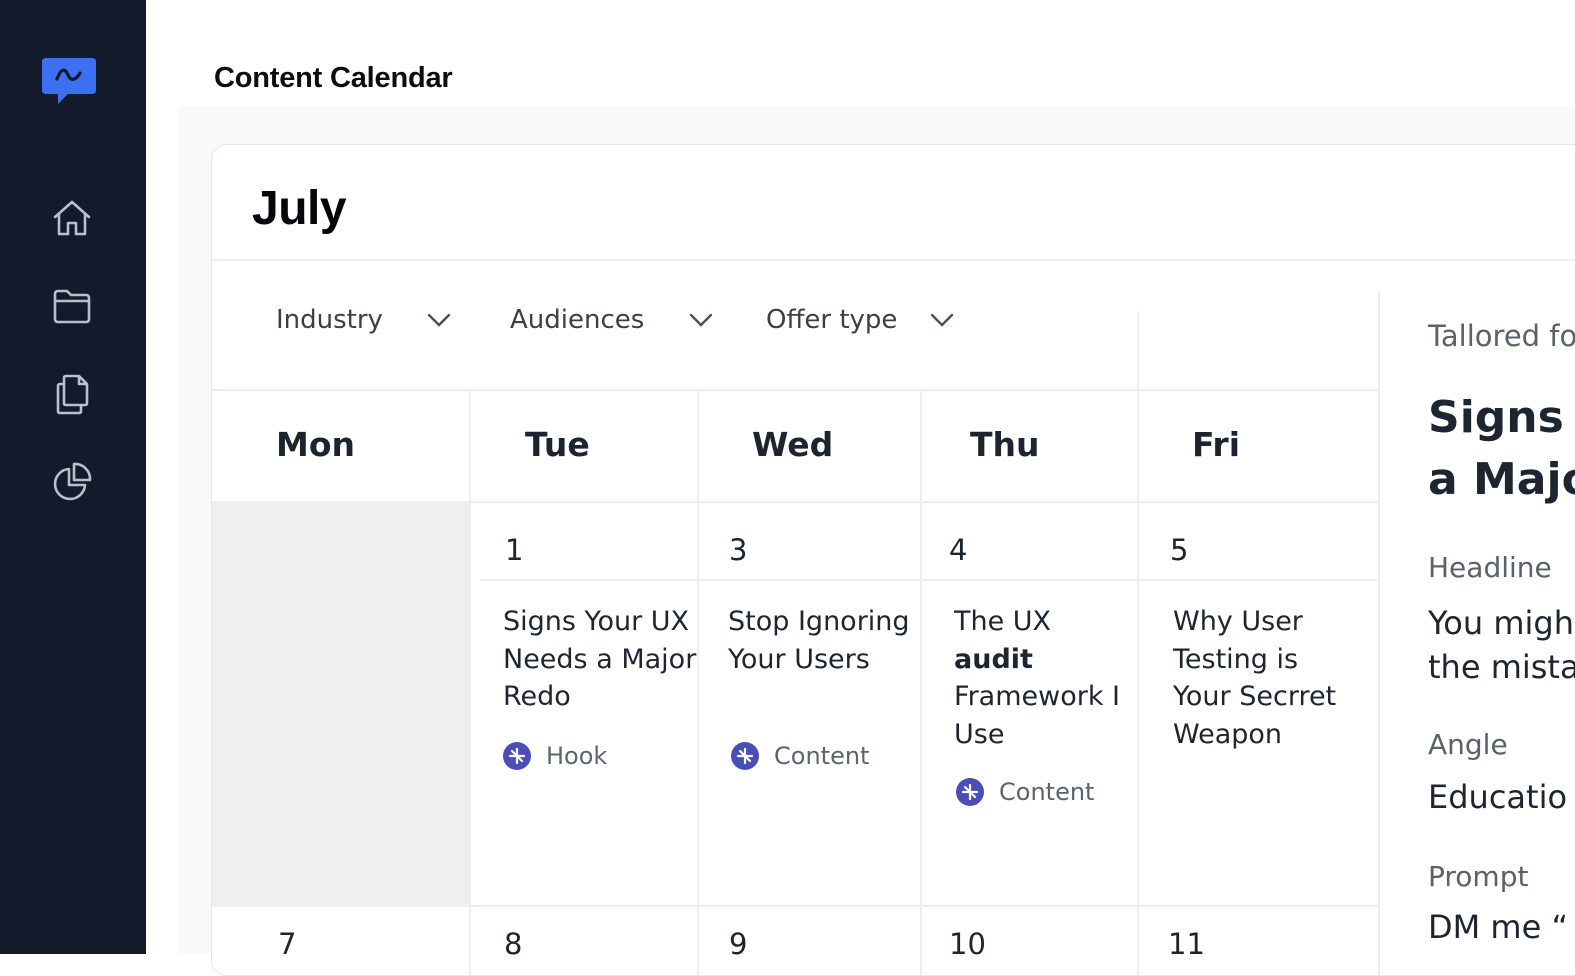 Image resolution: width=1575 pixels, height=976 pixels. What do you see at coordinates (513, 944) in the screenshot?
I see `date-number: 8` at bounding box center [513, 944].